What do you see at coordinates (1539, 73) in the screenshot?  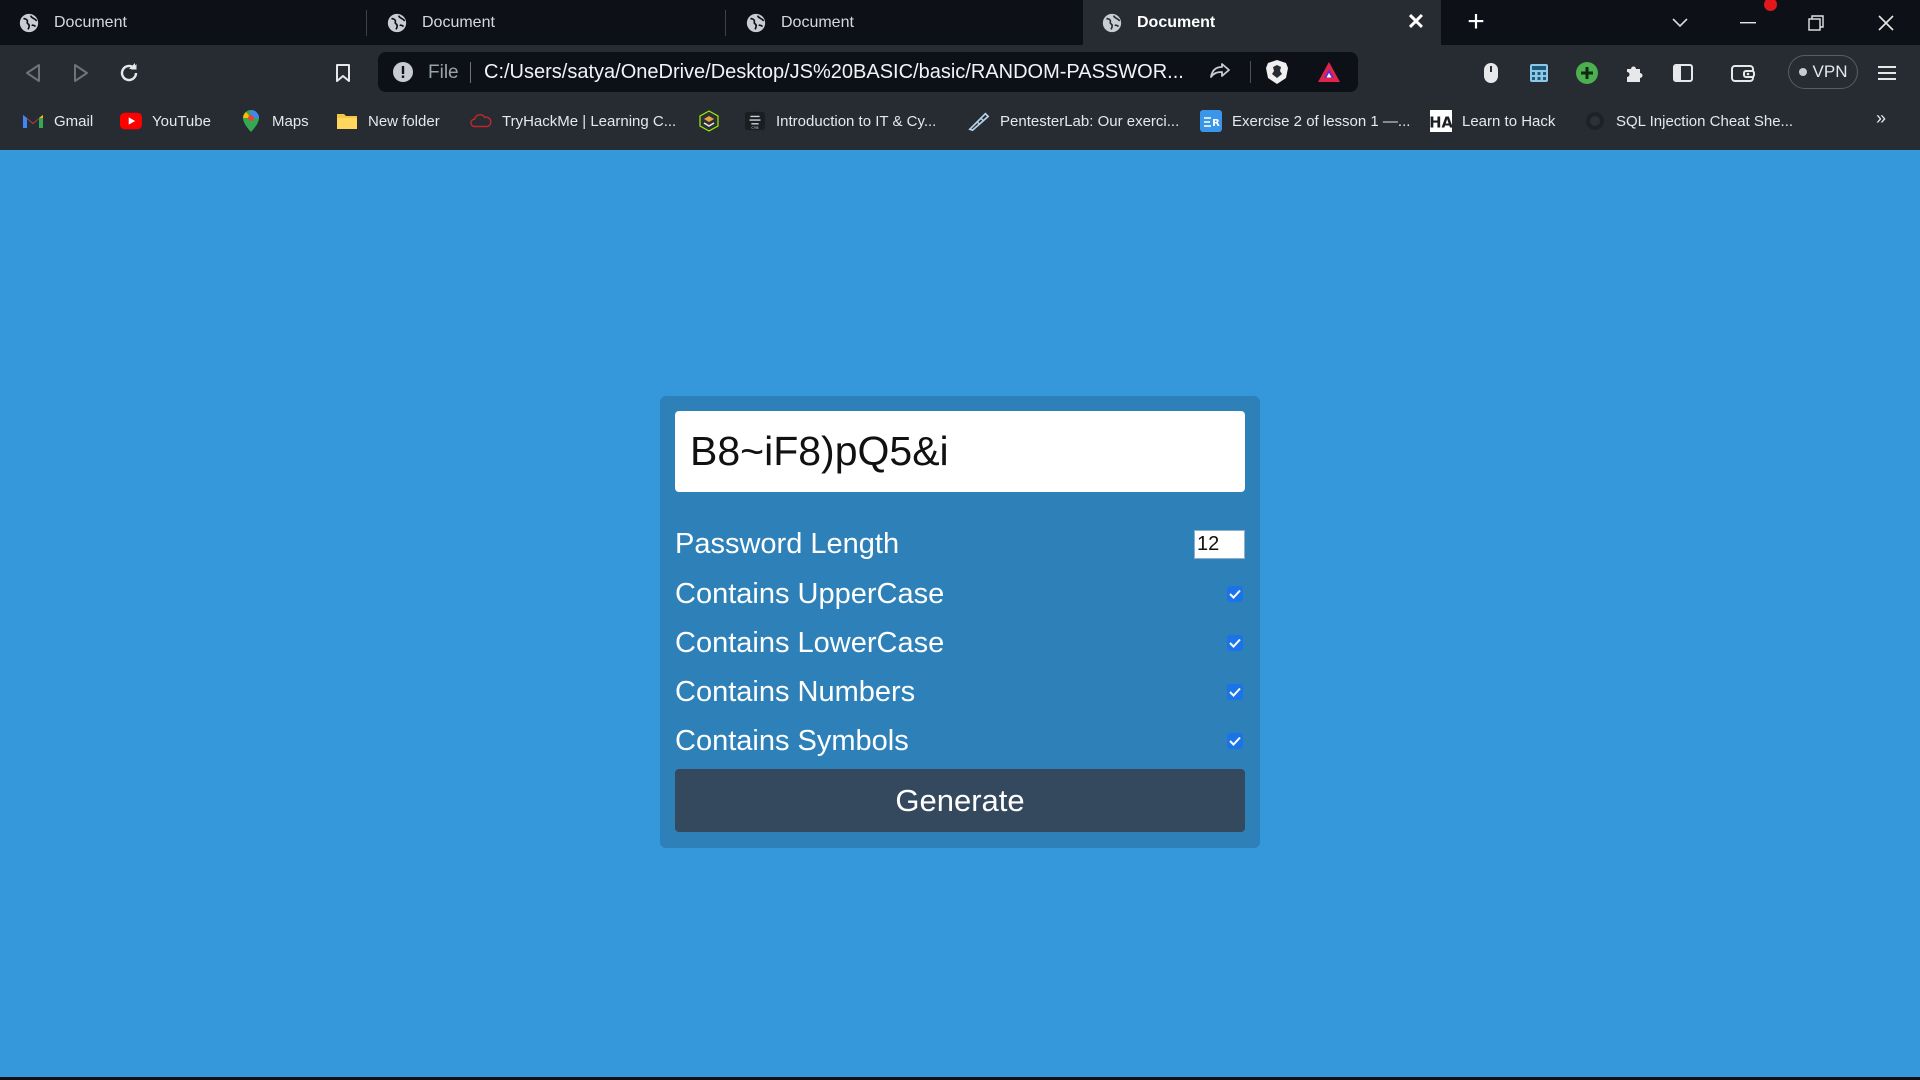 I see `calculator-extension-icon` at bounding box center [1539, 73].